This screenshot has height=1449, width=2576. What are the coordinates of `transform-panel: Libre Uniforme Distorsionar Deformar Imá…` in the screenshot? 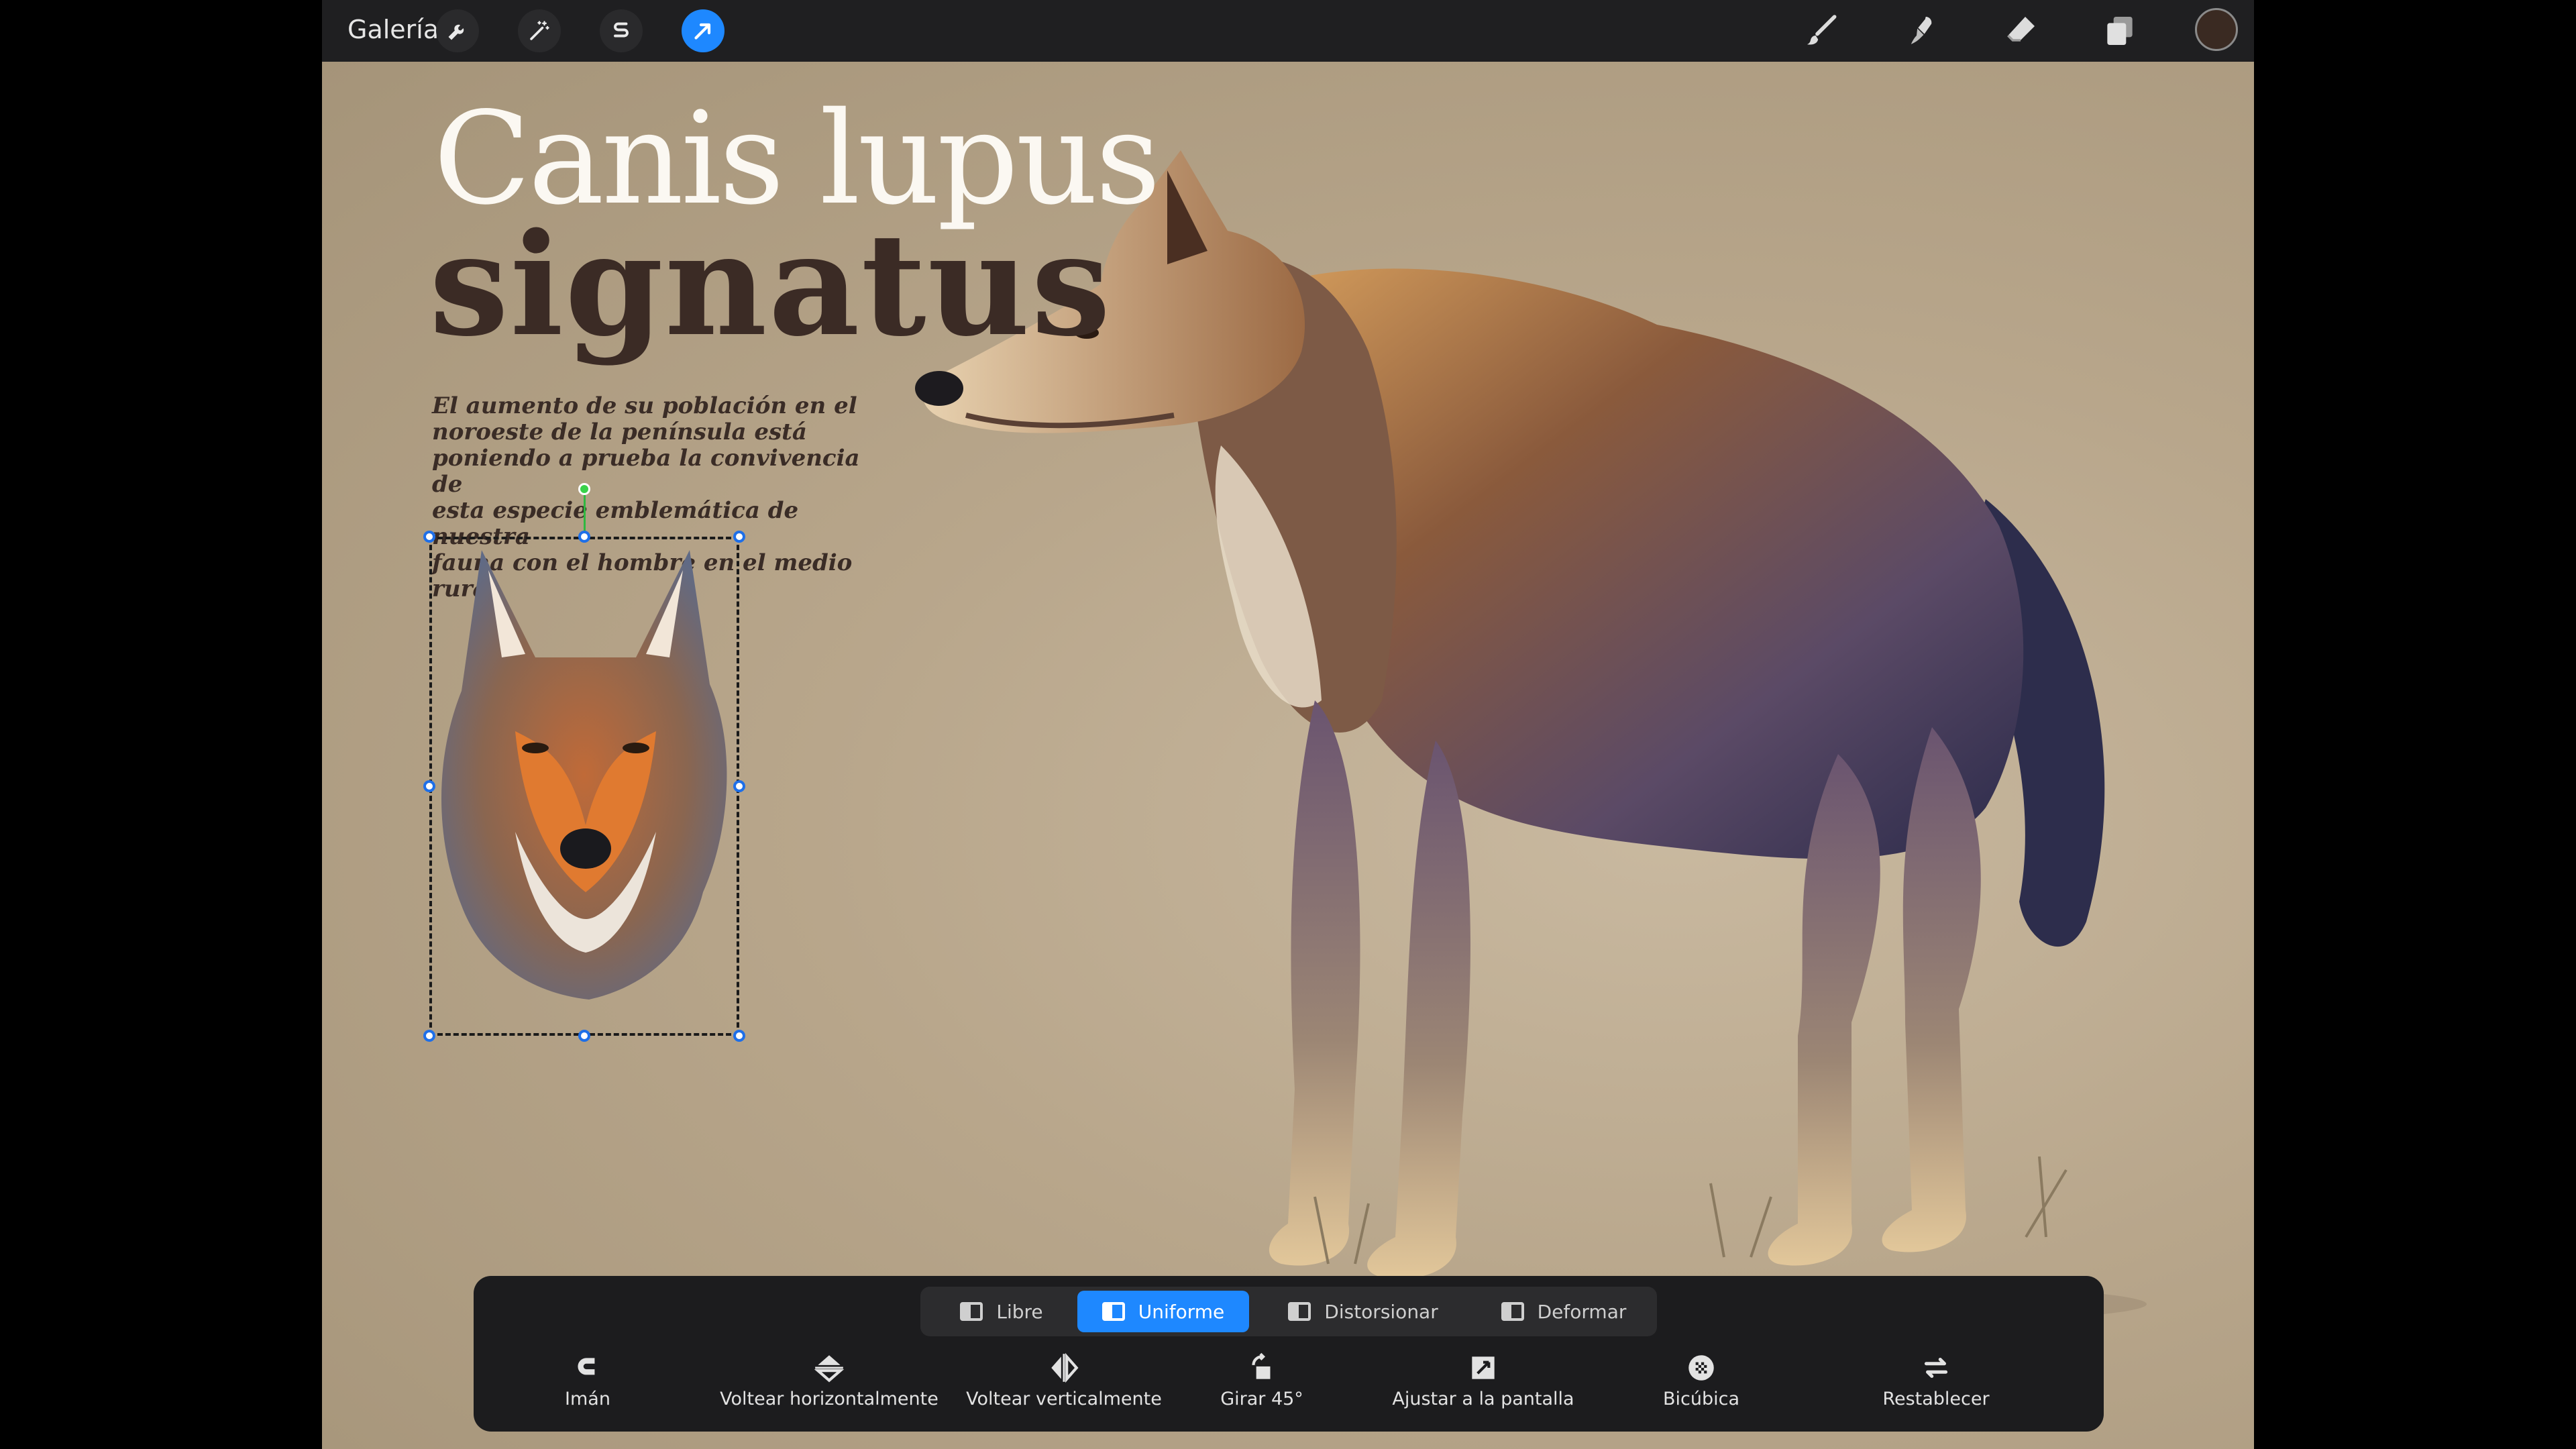 It's located at (1289, 1354).